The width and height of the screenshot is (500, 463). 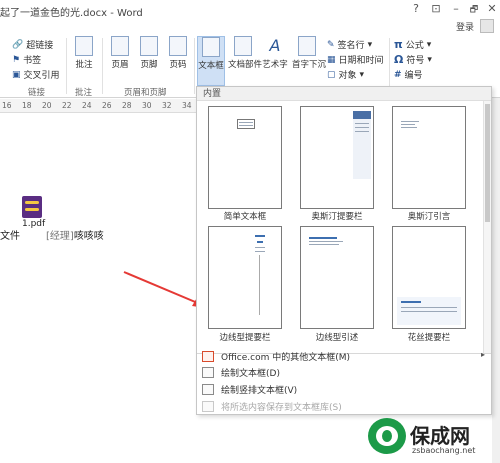 I want to click on horizontal-ruler: 16 18 20 22 24 26 28 30 32 34, so click(x=98, y=106).